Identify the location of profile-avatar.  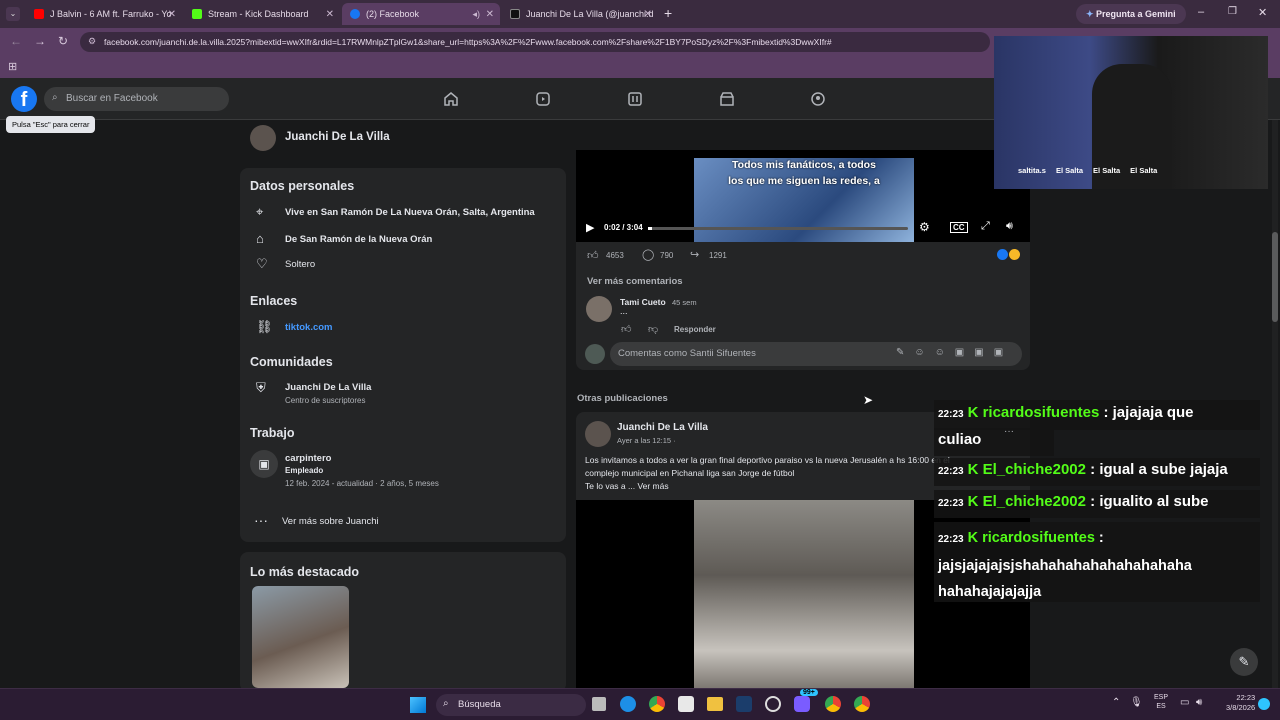
(263, 138).